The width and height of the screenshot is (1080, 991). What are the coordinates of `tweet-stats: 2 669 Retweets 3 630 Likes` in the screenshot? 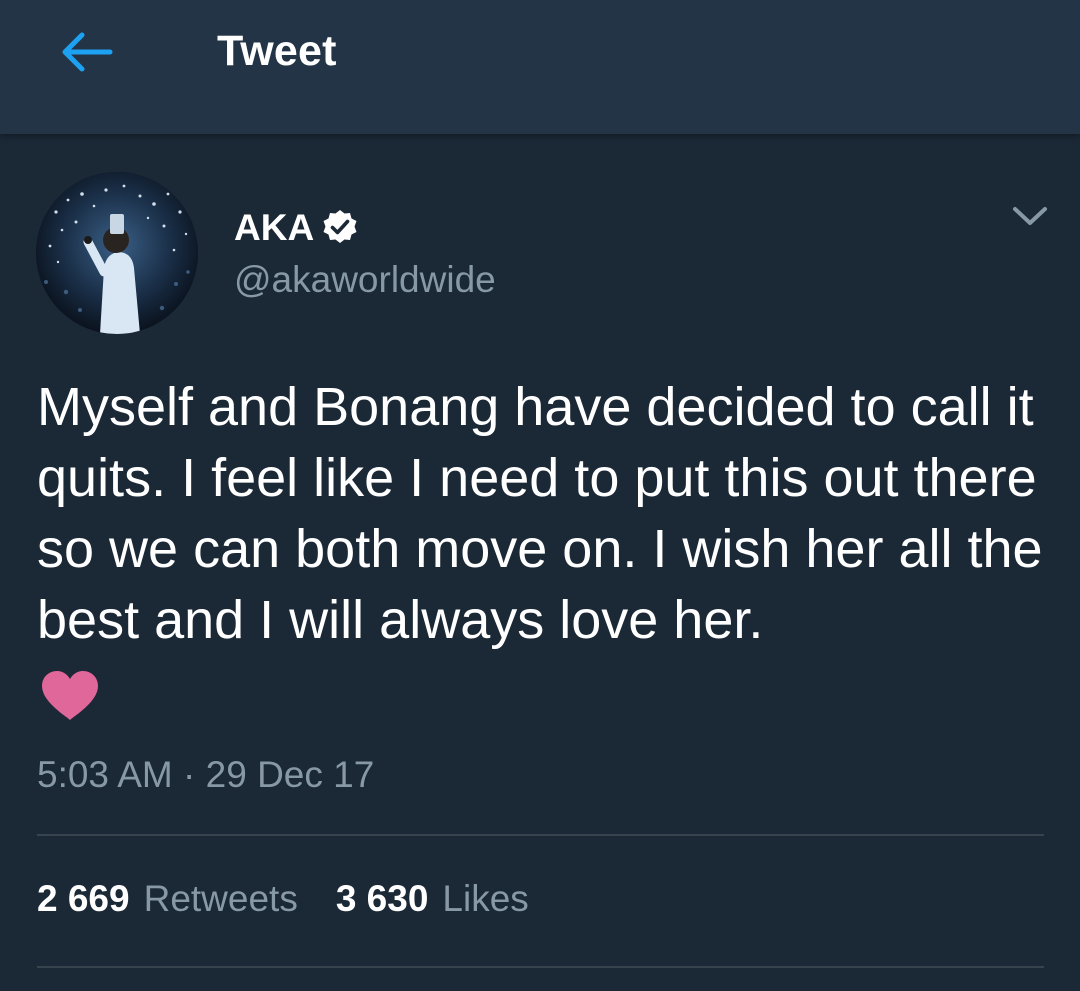 It's located at (283, 904).